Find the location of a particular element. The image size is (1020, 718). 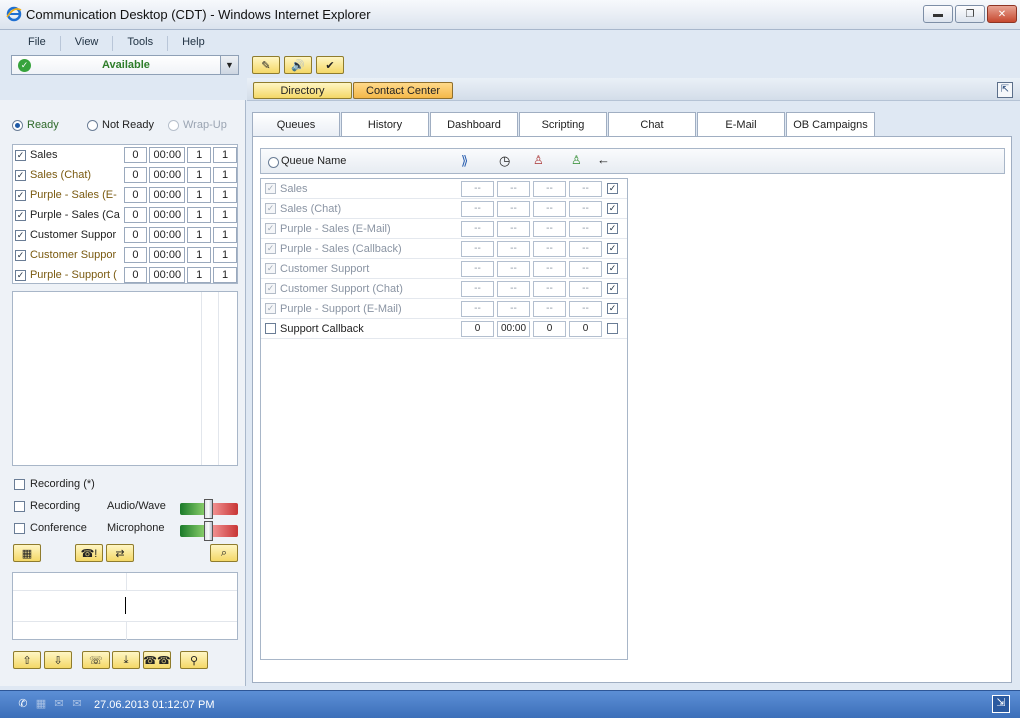

search-button: ⌕ is located at coordinates (224, 553).